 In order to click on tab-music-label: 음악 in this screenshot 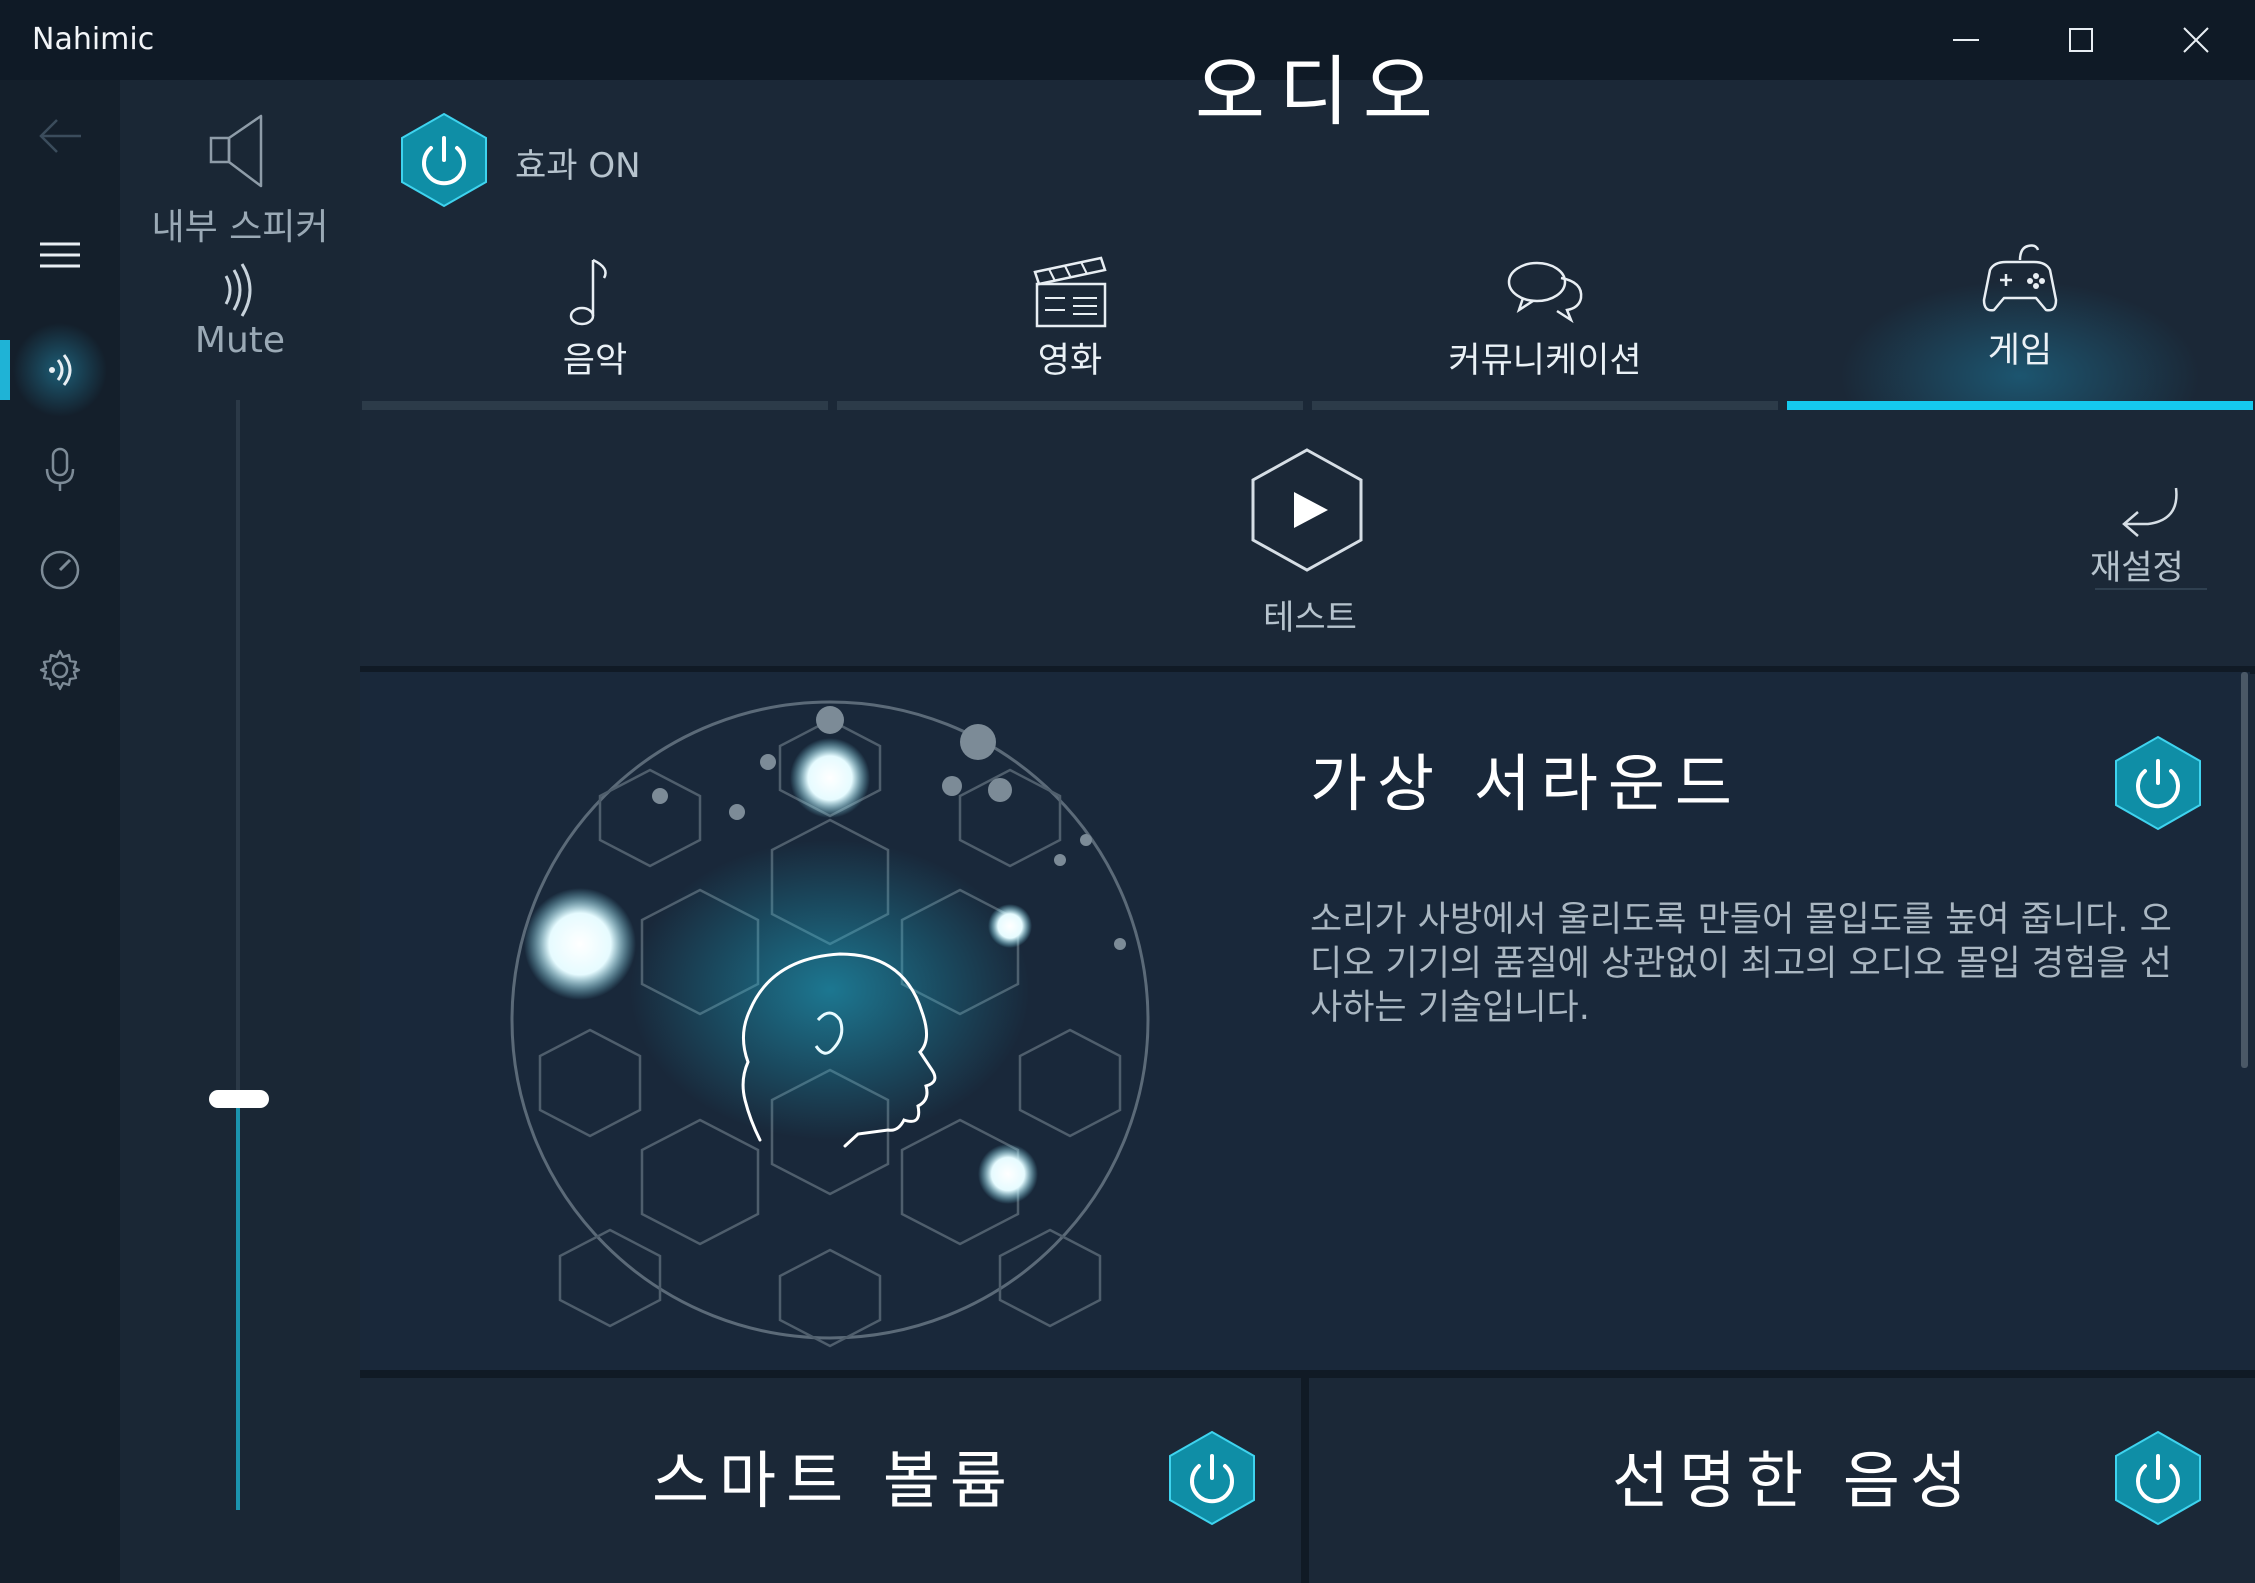, I will do `click(595, 361)`.